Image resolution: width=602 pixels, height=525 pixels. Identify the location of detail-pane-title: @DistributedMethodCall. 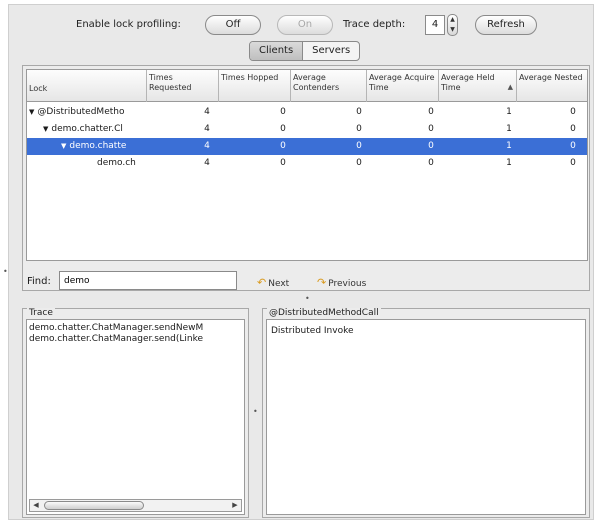
(324, 313).